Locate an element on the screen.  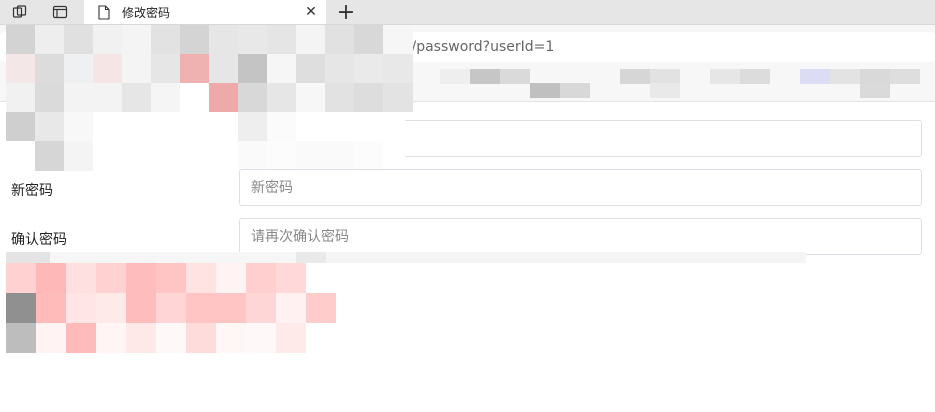
confirm-password-field-wrapper is located at coordinates (580, 236).